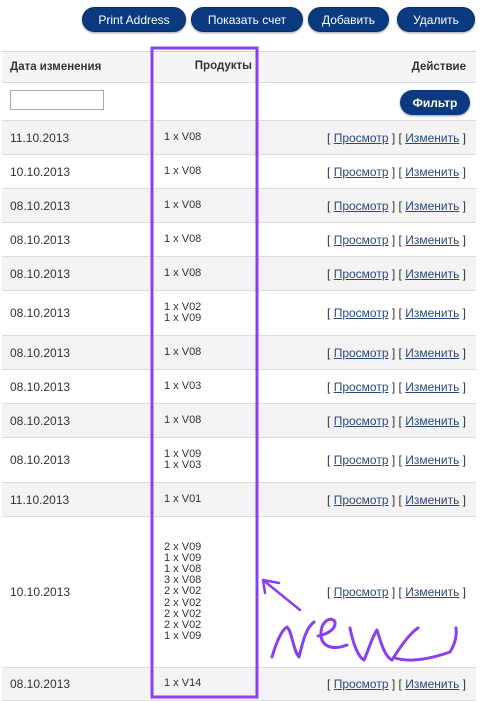  Describe the element at coordinates (134, 19) in the screenshot. I see `print-address-button: Print Address` at that location.